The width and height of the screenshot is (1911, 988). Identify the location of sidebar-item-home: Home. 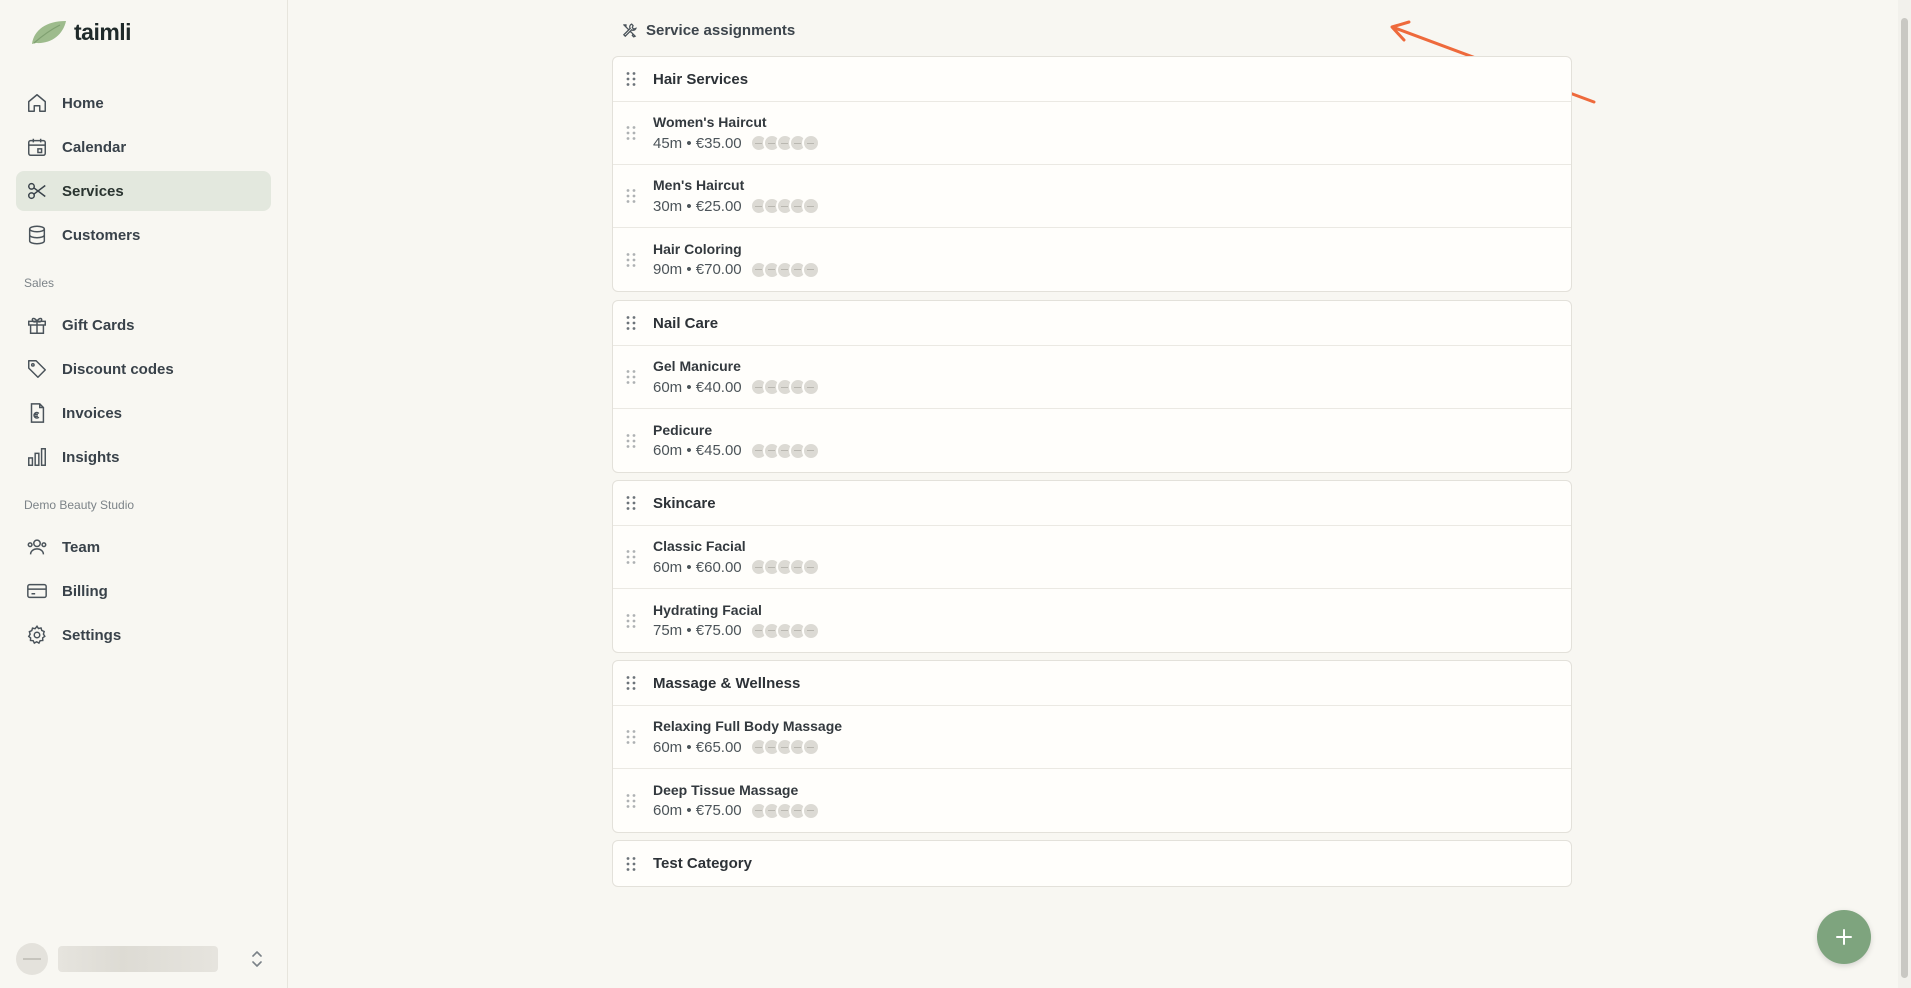
(143, 103).